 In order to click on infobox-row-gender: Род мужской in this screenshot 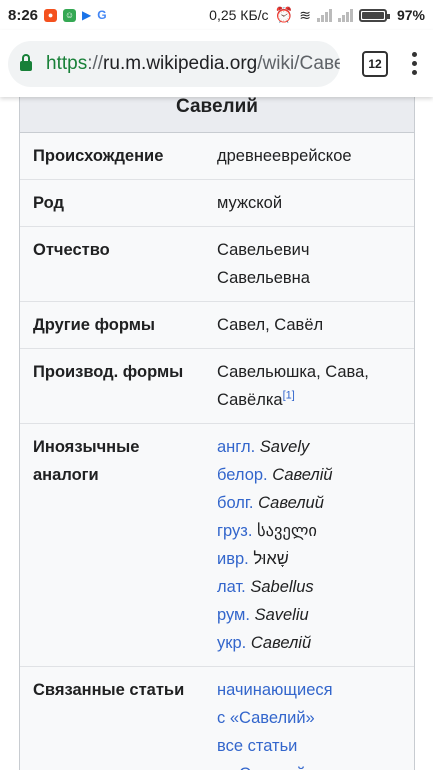, I will do `click(217, 203)`.